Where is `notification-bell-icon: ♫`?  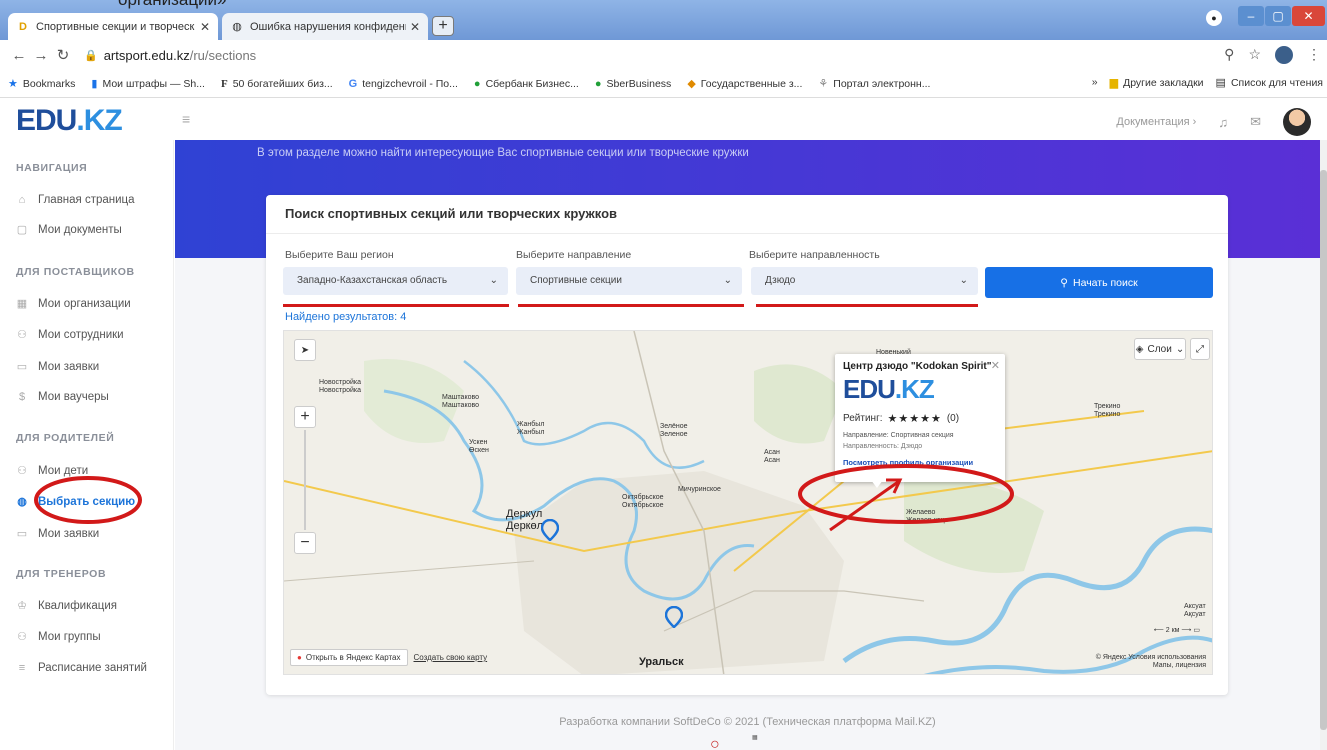 notification-bell-icon: ♫ is located at coordinates (1223, 122).